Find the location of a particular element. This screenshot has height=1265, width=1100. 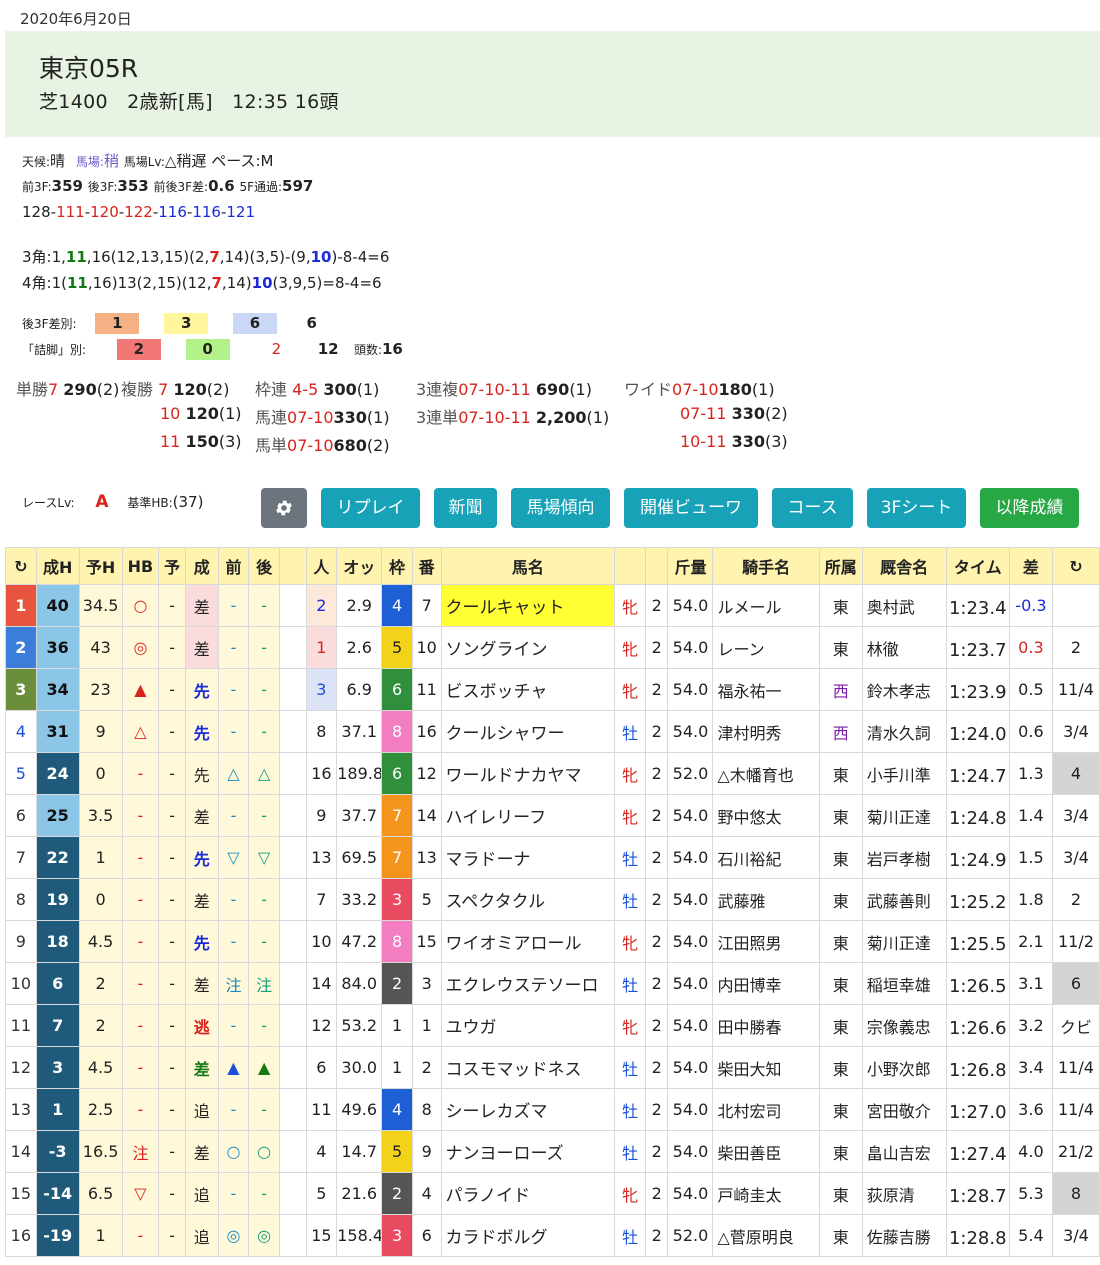

col-yoh: 予H is located at coordinates (100, 566).